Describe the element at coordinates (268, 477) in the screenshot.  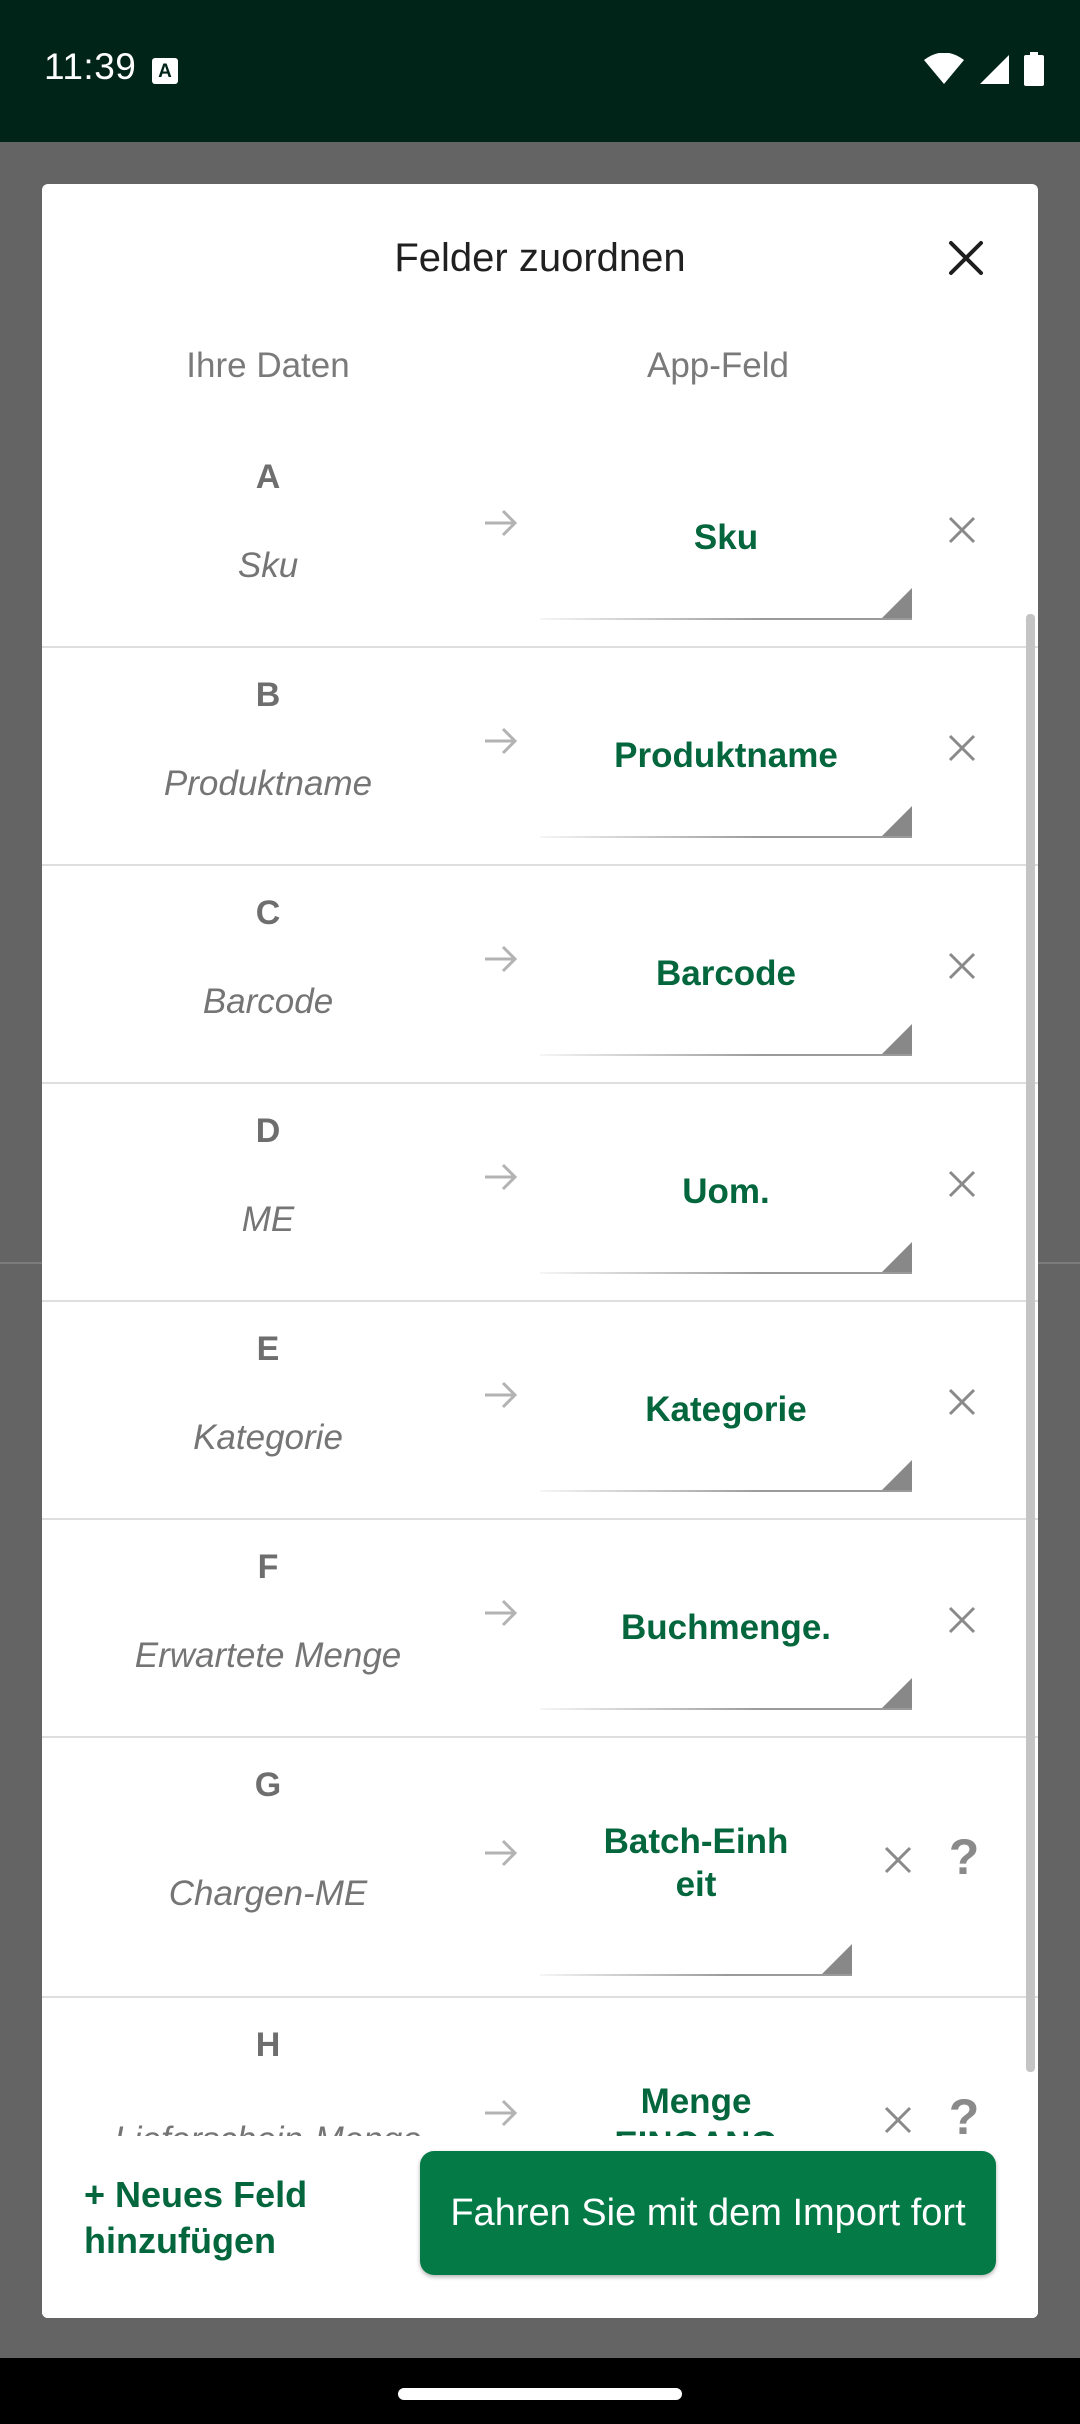
I see `column-letter: A` at that location.